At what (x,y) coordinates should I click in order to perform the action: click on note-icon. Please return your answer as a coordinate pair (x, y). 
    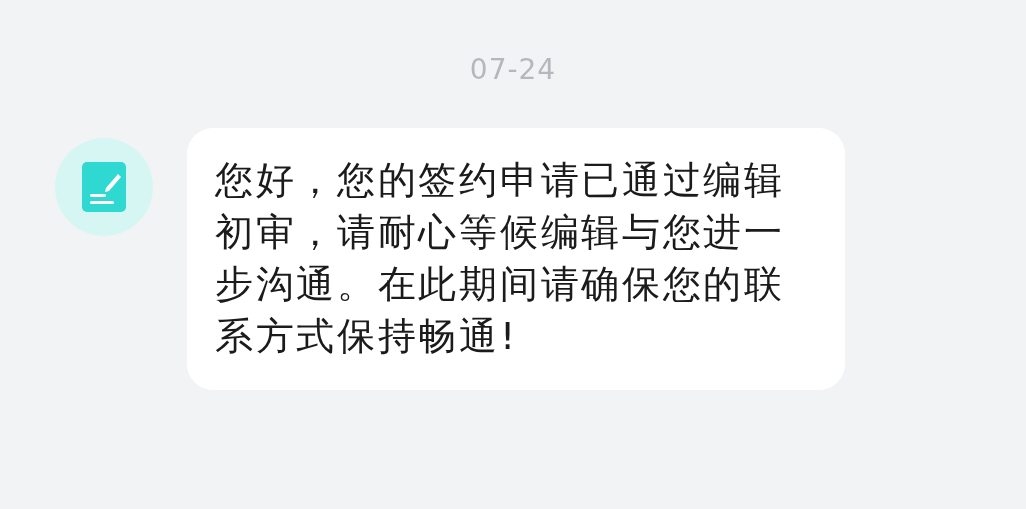
    Looking at the image, I should click on (104, 187).